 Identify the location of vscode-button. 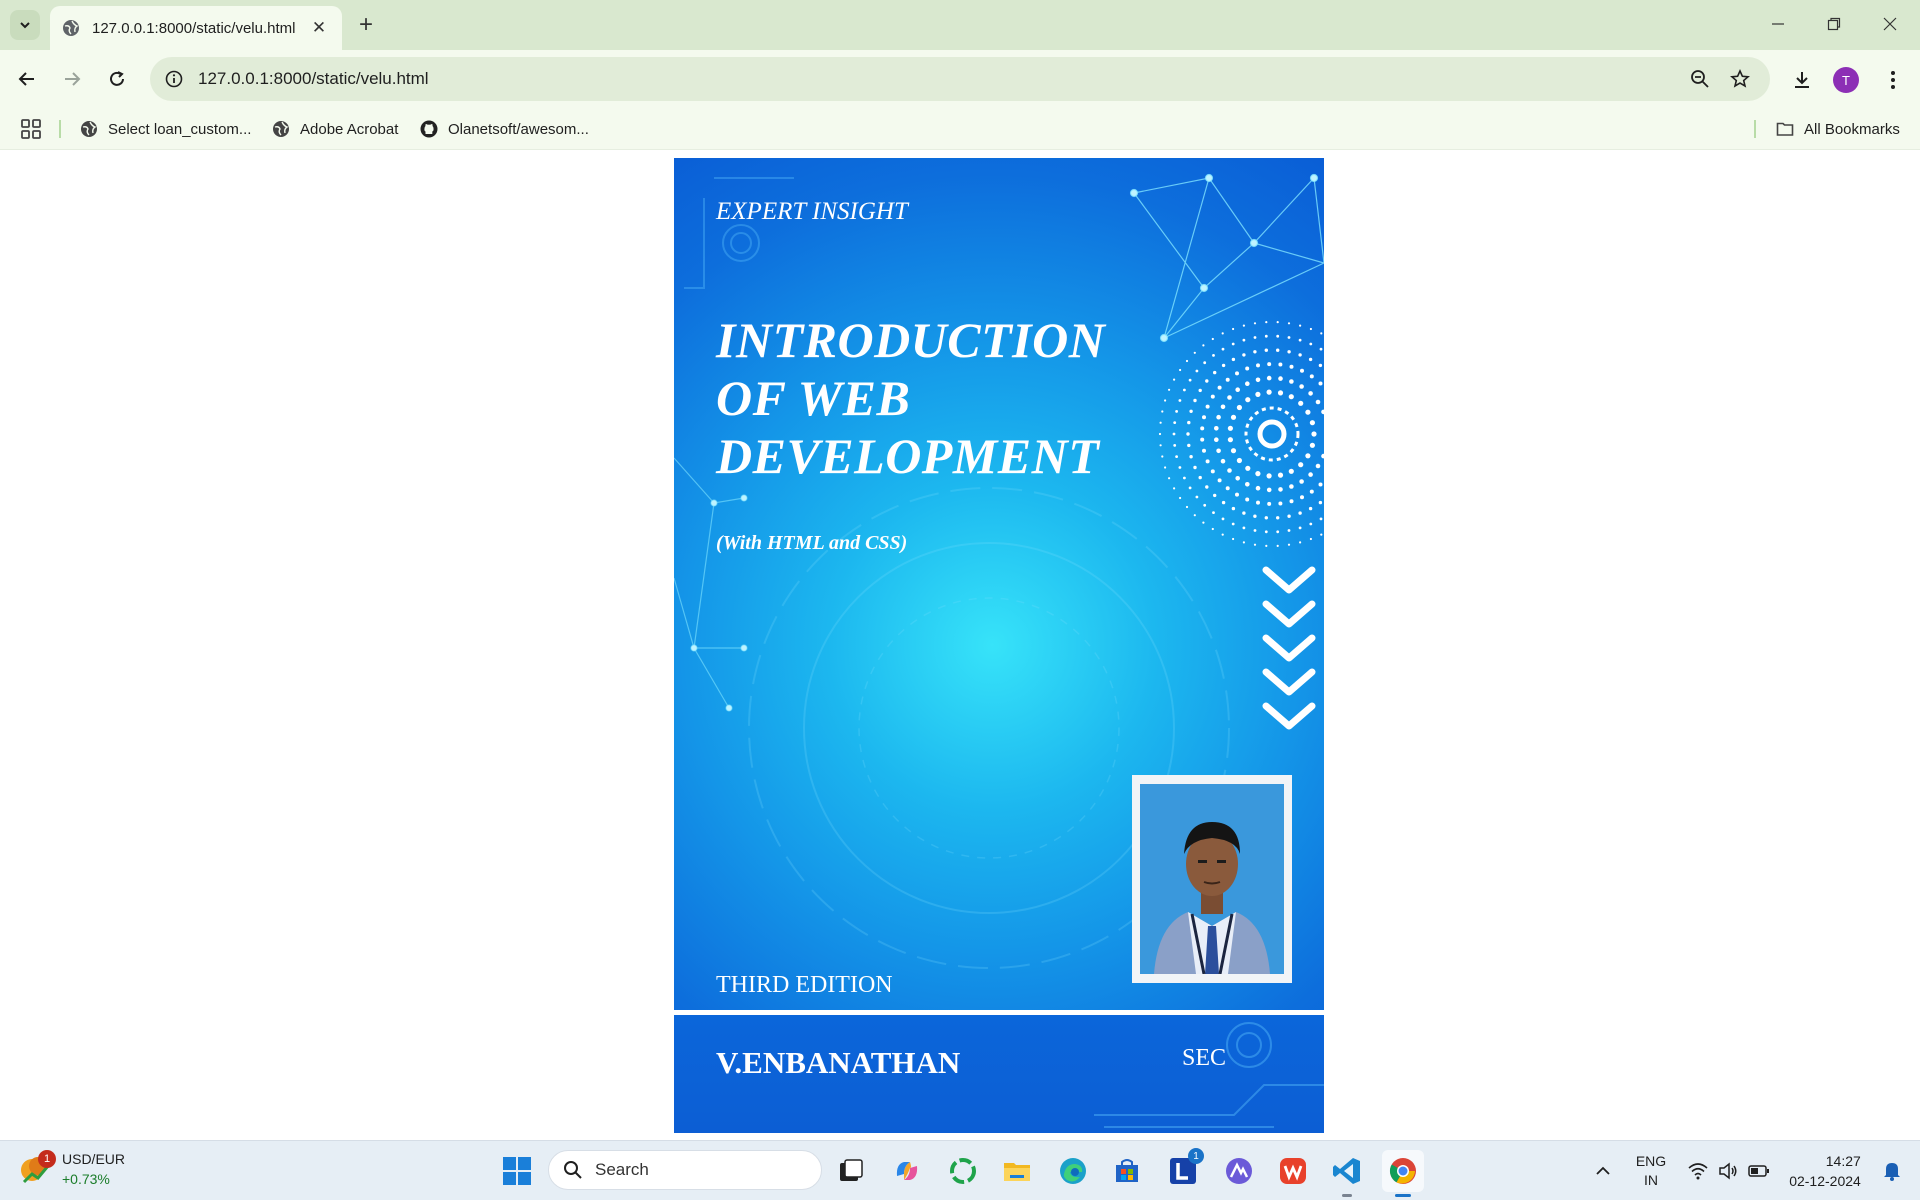
(1347, 1173).